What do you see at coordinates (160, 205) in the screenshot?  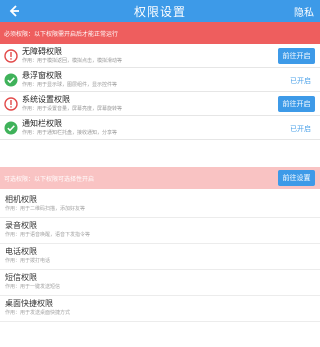 I see `optional-row-camera: 相机权限 作用：用于二维码扫描，添加好友等` at bounding box center [160, 205].